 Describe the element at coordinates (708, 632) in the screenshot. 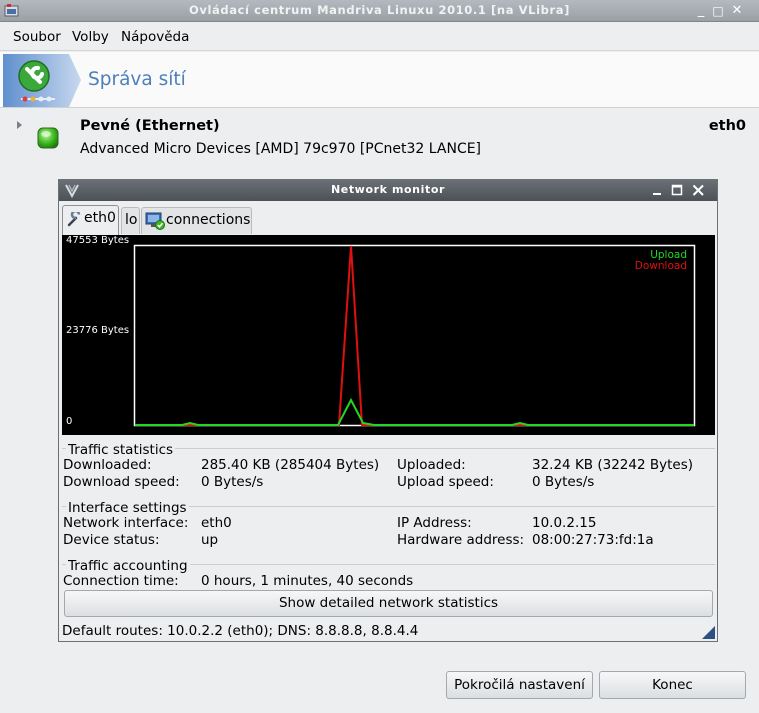

I see `resize-grip-icon` at that location.